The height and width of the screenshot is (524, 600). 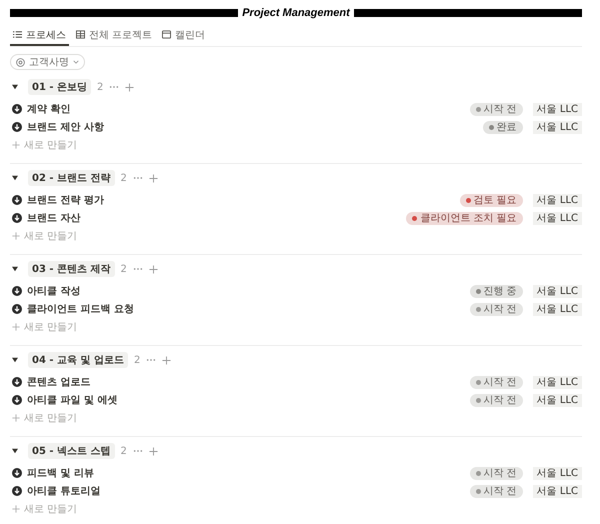 What do you see at coordinates (65, 200) in the screenshot?
I see `task-title: 브랜드 전략 평가` at bounding box center [65, 200].